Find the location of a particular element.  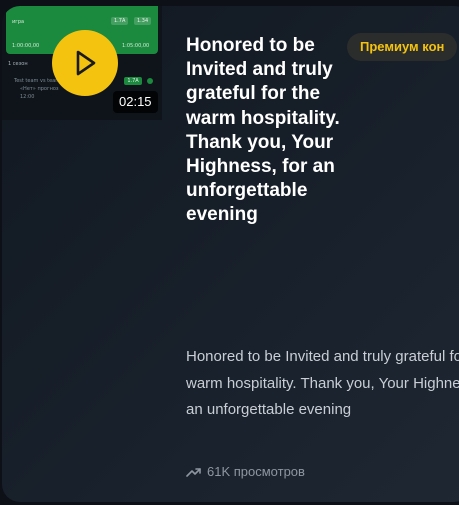

views-count: 61K просмотров is located at coordinates (245, 471).